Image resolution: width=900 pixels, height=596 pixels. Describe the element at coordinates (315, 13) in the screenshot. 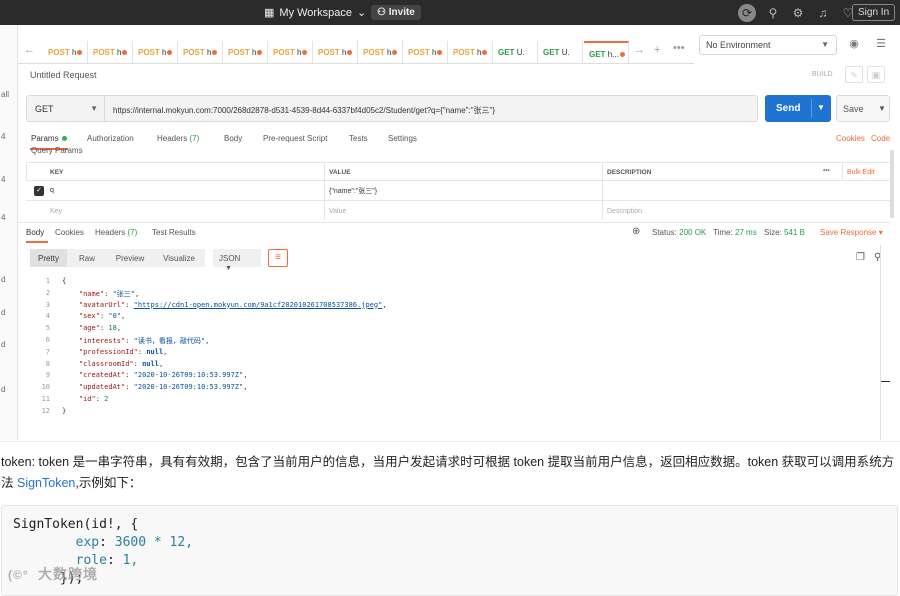

I see `workspace-switcher: ▦ My Workspace ⌄` at that location.